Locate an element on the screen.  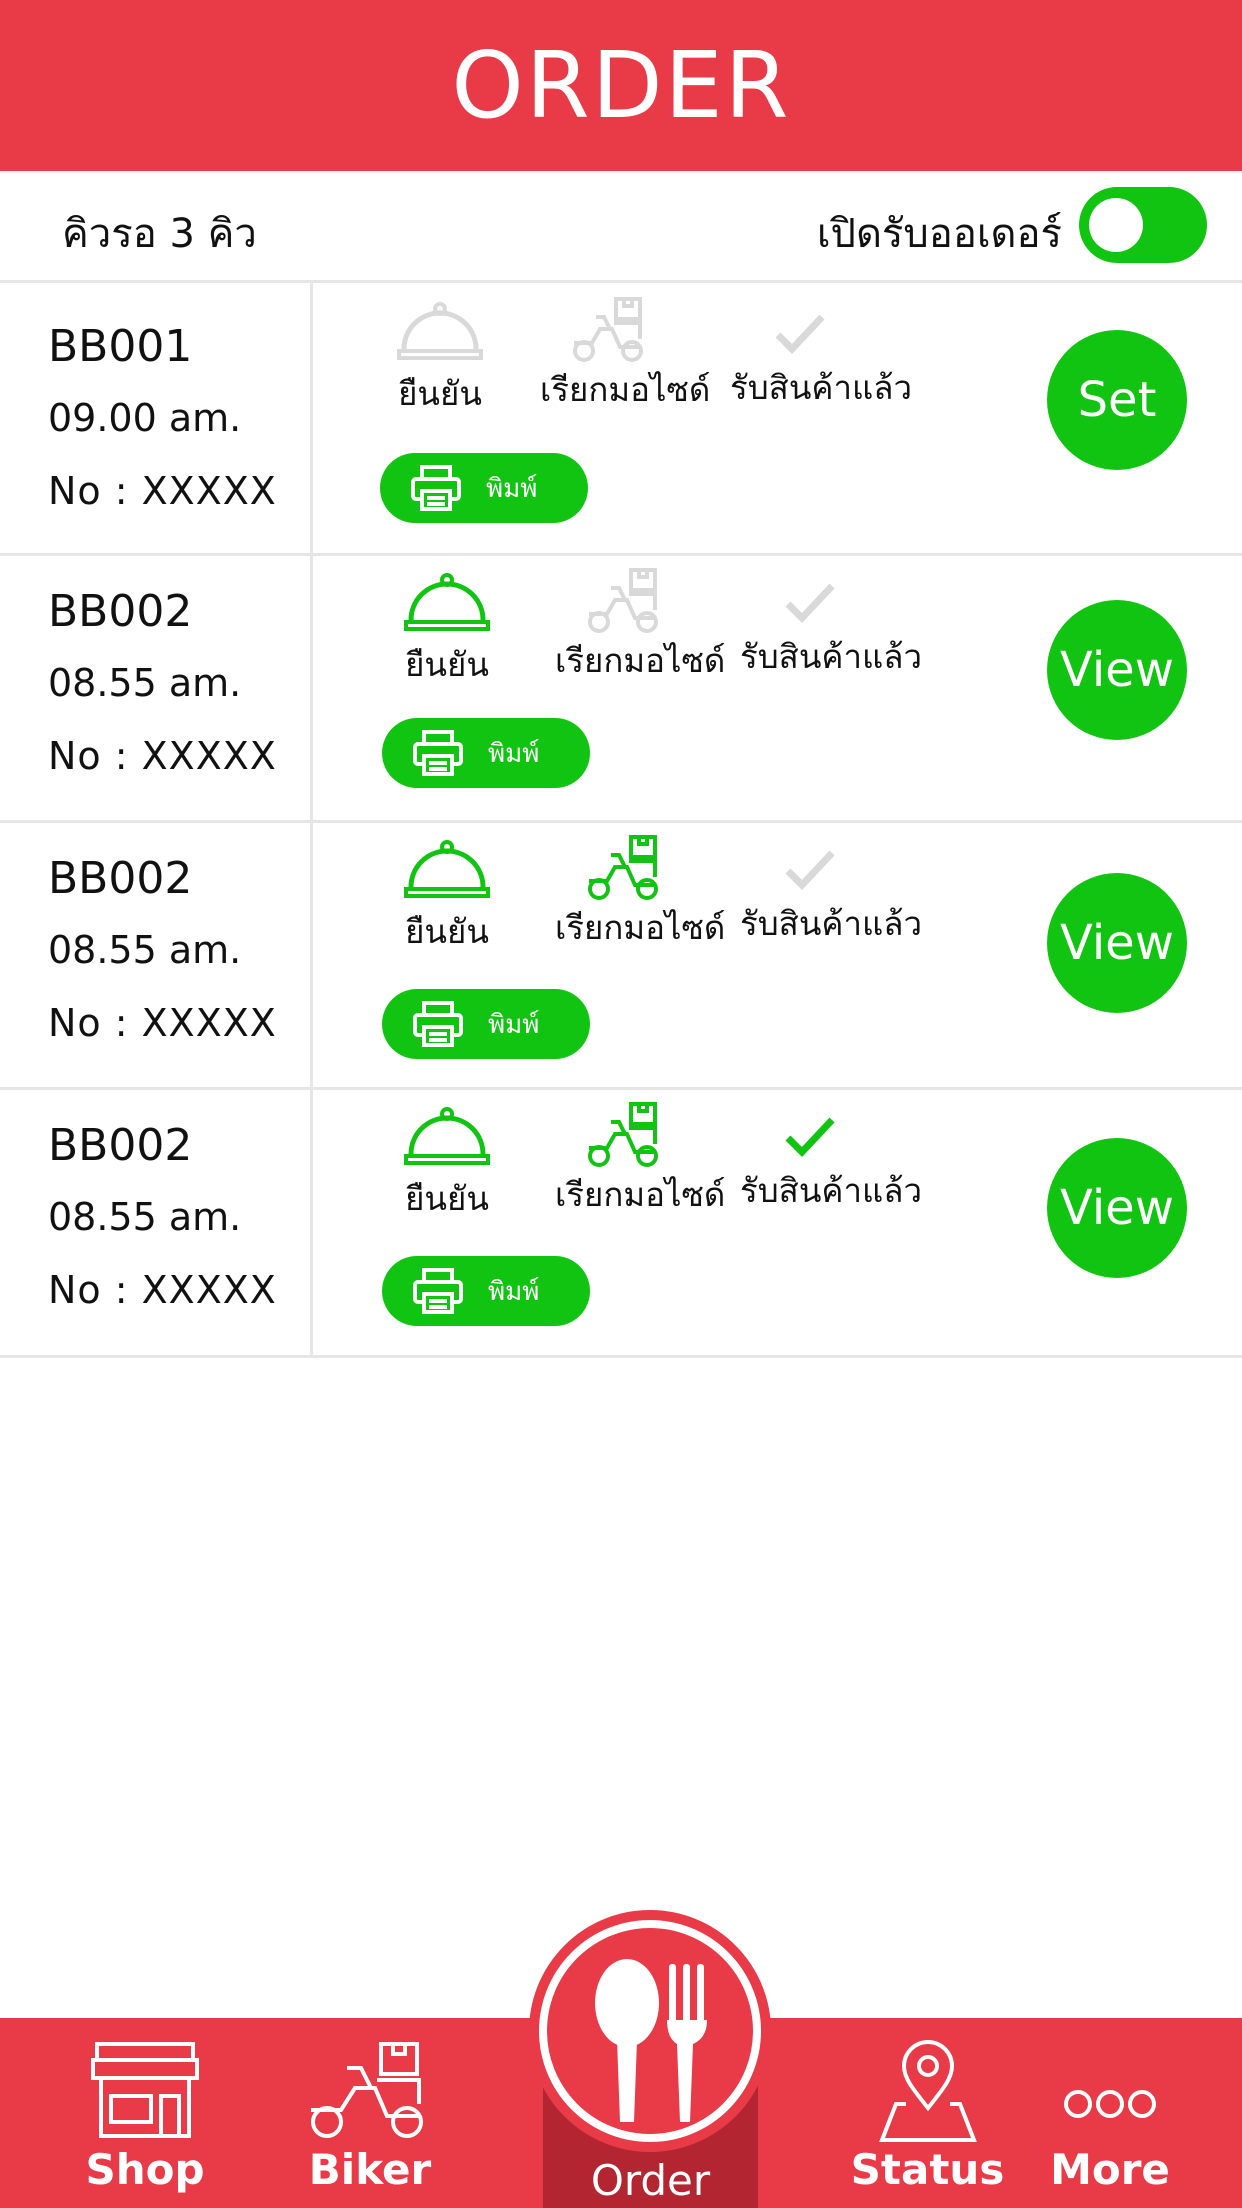
shop-icon is located at coordinates (145, 2090).